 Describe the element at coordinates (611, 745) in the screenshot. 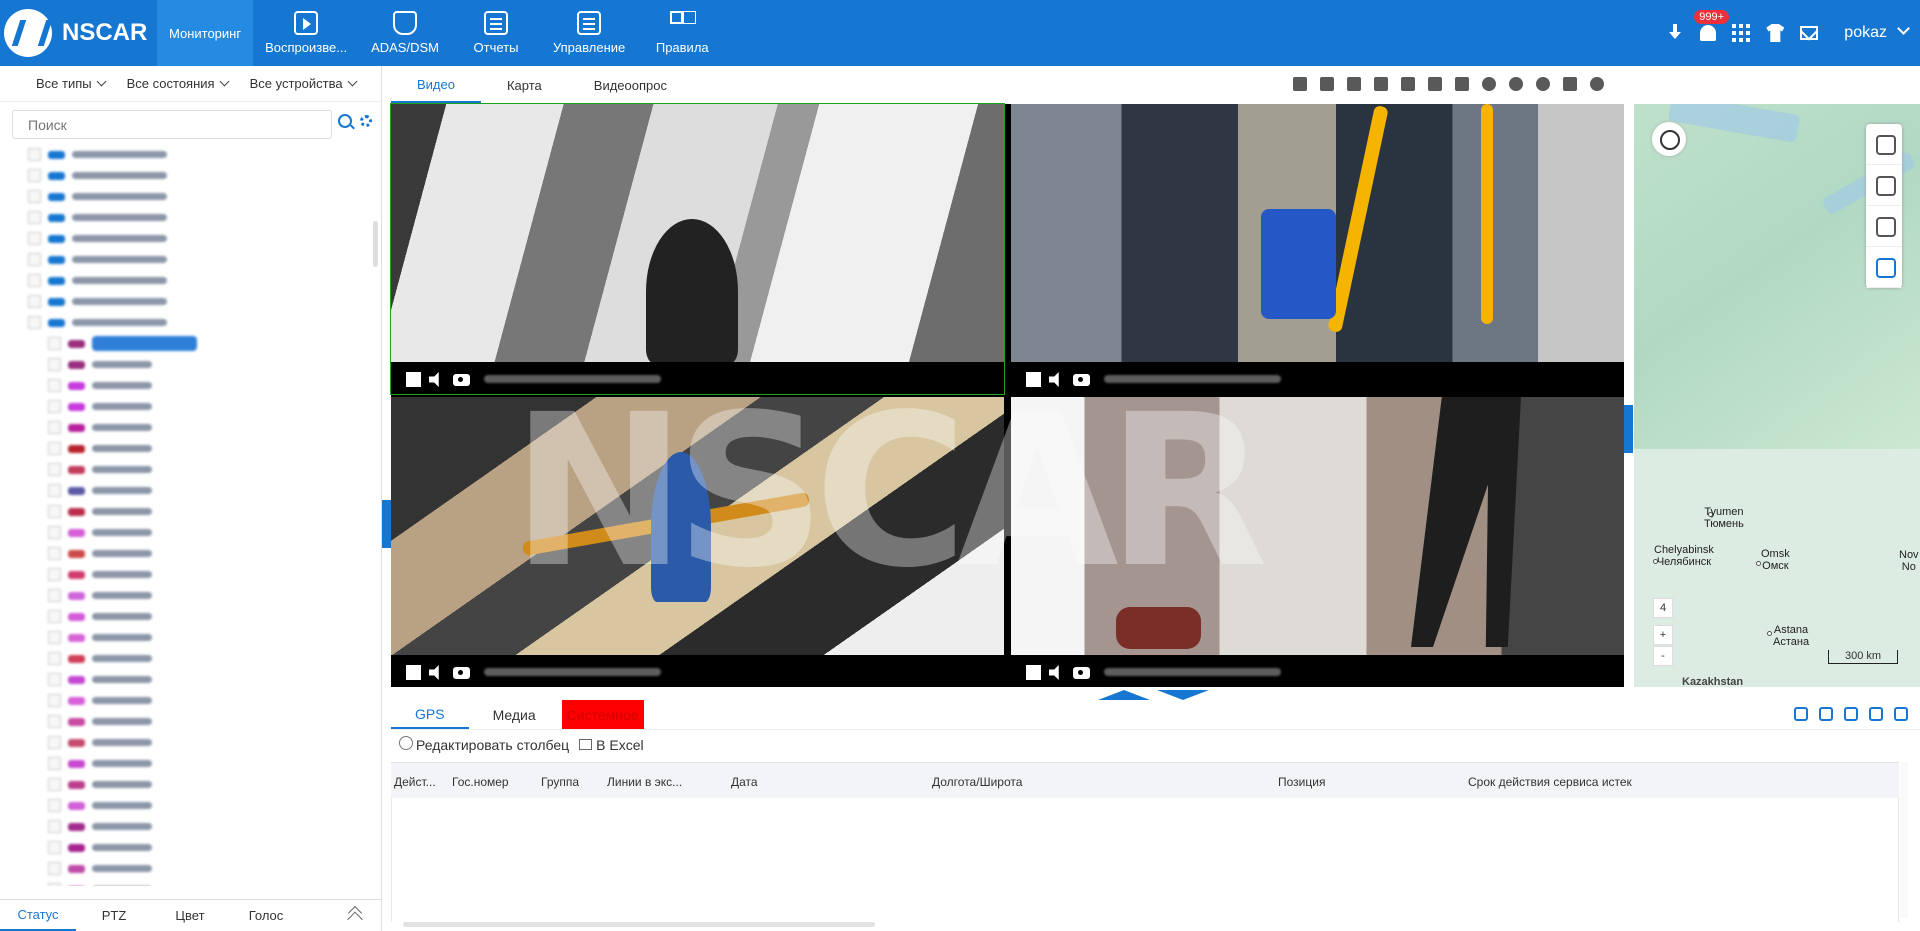

I see `export-excel-button: В Excel` at that location.